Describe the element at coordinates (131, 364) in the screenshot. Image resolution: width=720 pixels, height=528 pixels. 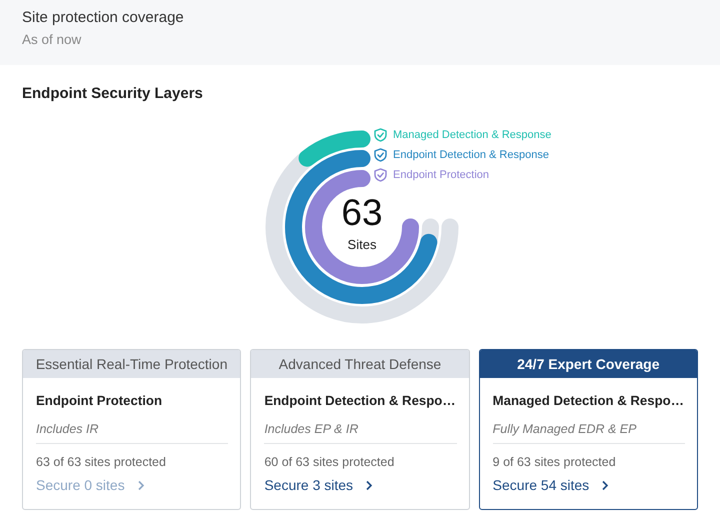
I see `tier-header: Essential Real-Time Protection` at that location.